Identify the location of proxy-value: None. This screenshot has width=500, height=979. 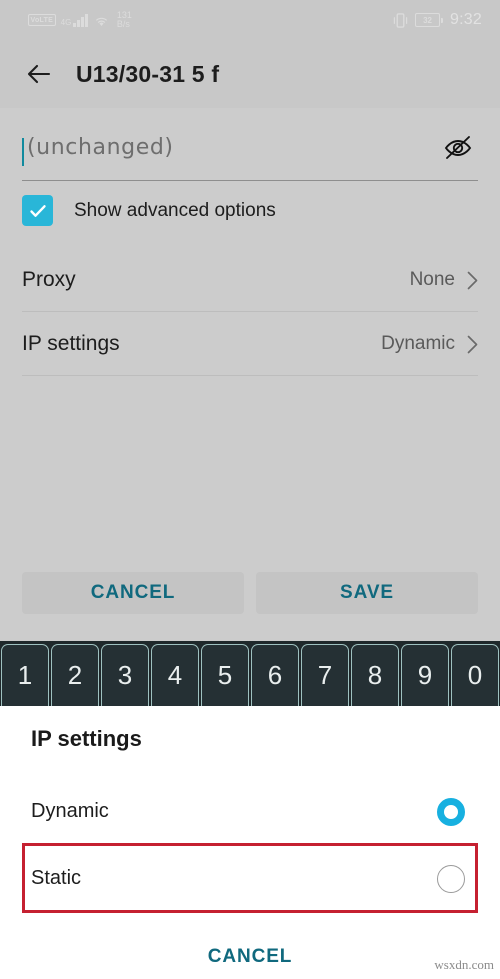
(432, 279).